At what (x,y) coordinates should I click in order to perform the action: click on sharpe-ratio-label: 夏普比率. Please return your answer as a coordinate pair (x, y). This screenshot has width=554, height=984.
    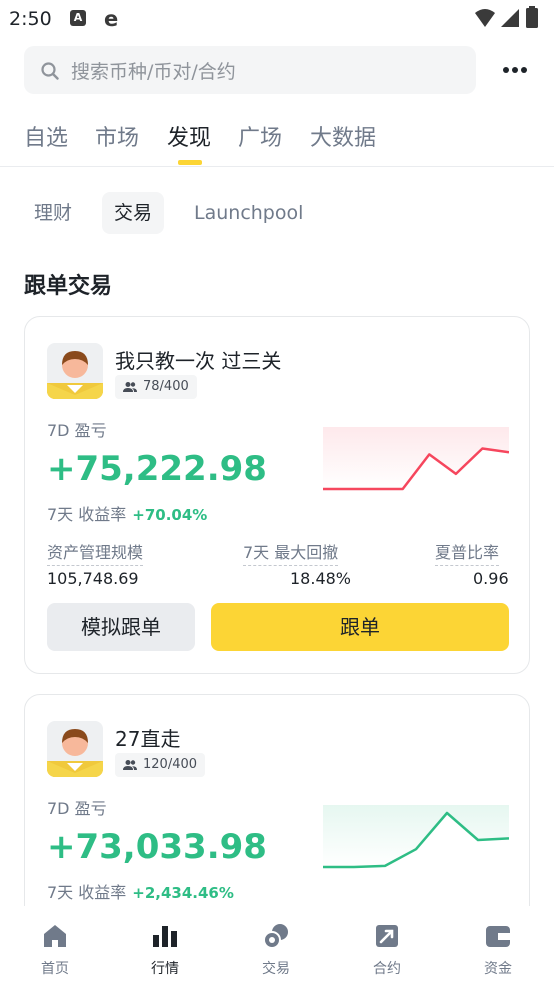
    Looking at the image, I should click on (467, 552).